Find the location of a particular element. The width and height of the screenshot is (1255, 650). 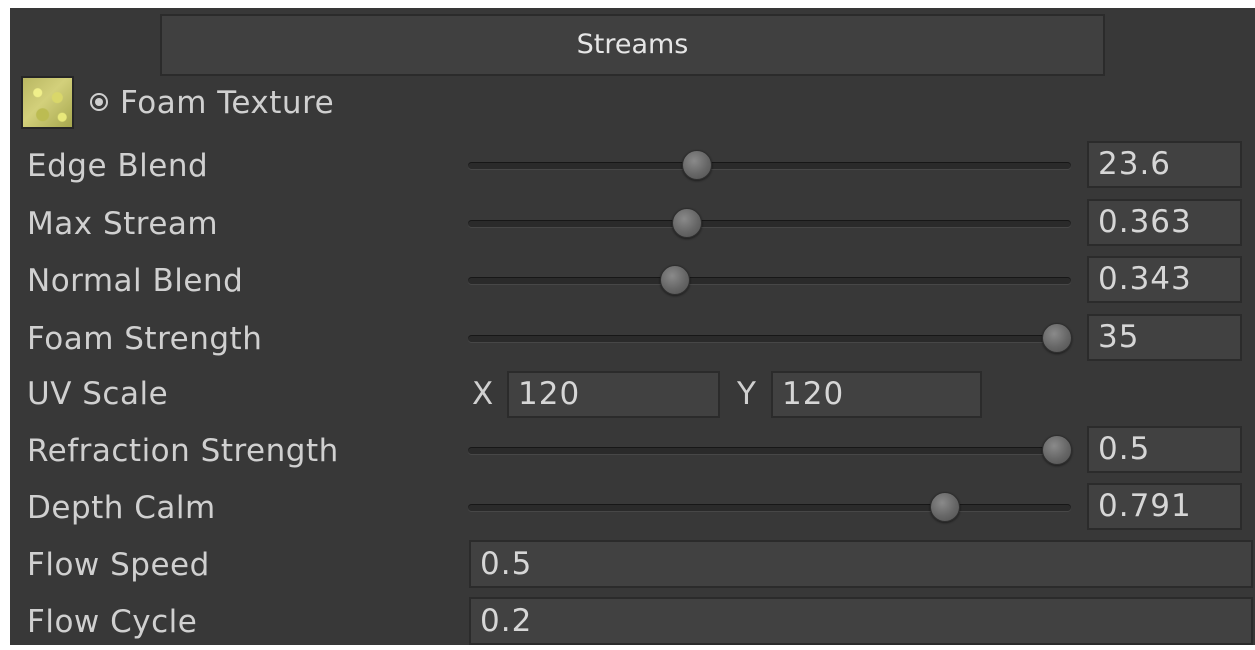

x-axis-label: X is located at coordinates (483, 394).